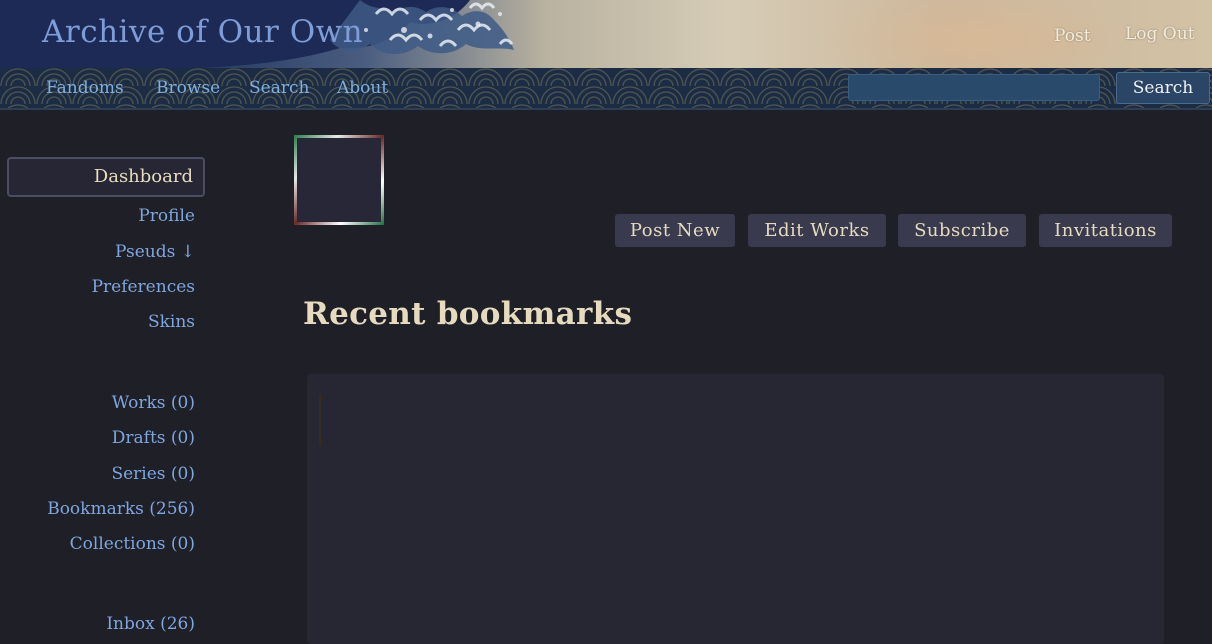  Describe the element at coordinates (143, 287) in the screenshot. I see `sidebar-item-preferences: Preferences` at that location.